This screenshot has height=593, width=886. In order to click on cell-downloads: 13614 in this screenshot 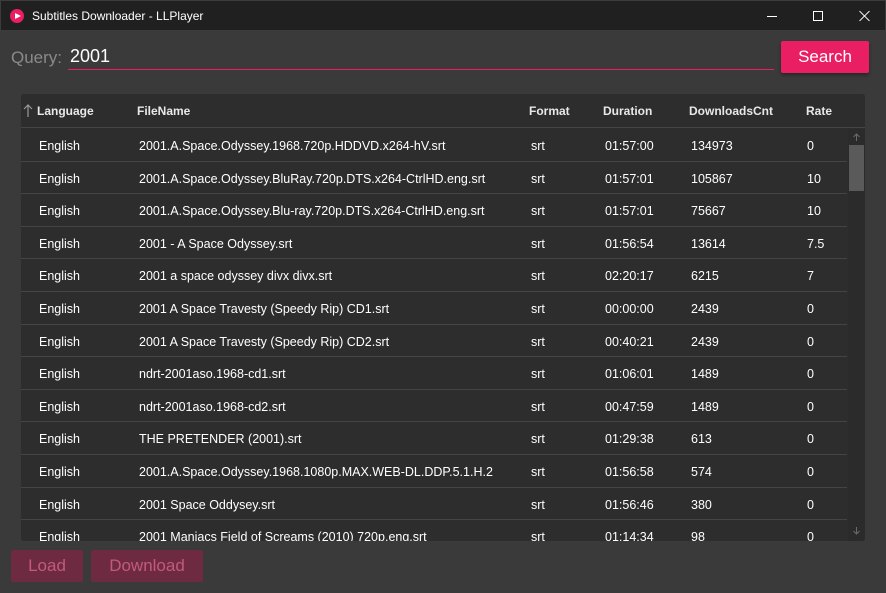, I will do `click(708, 243)`.